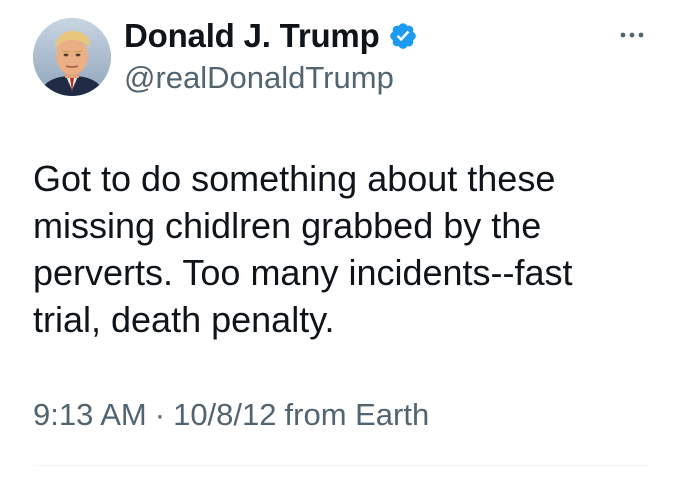 The width and height of the screenshot is (680, 479). I want to click on tweet-source: from Earth, so click(357, 414).